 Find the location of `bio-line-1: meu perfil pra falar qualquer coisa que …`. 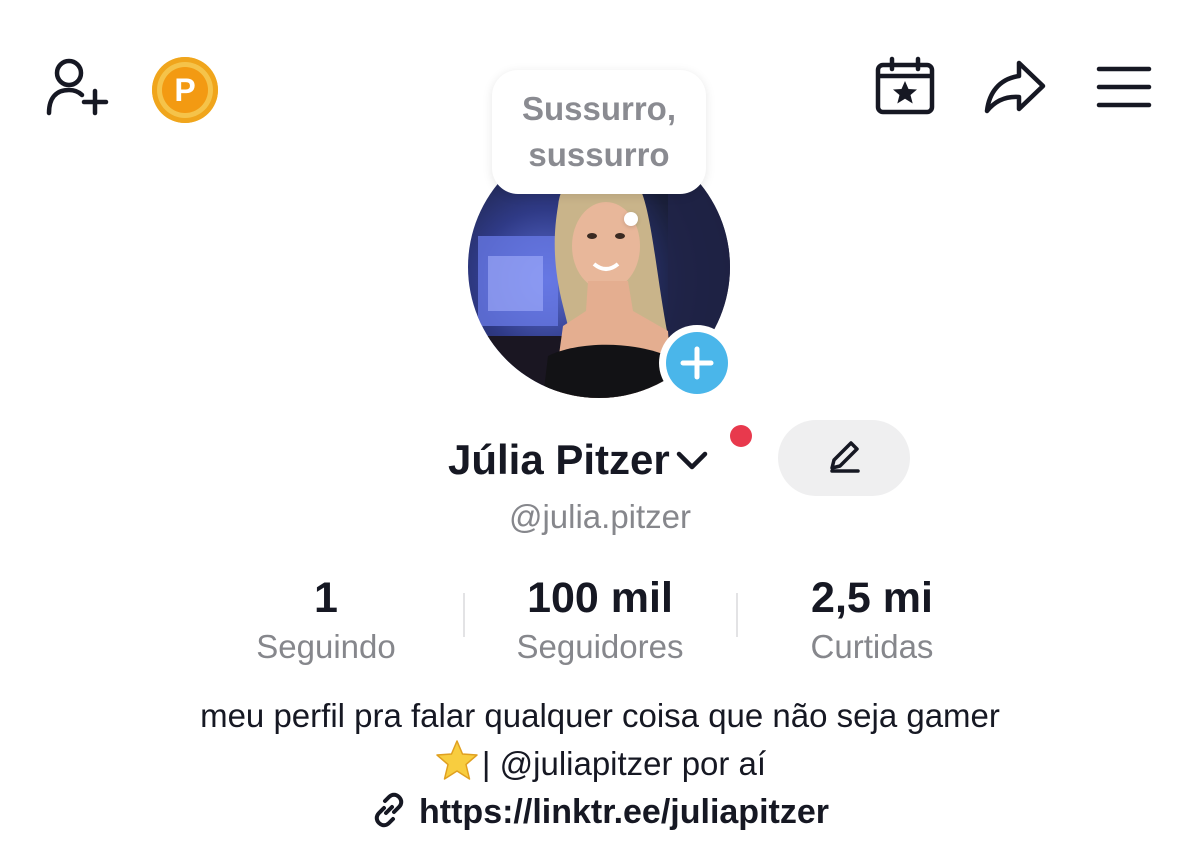

bio-line-1: meu perfil pra falar qualquer coisa que … is located at coordinates (600, 715).